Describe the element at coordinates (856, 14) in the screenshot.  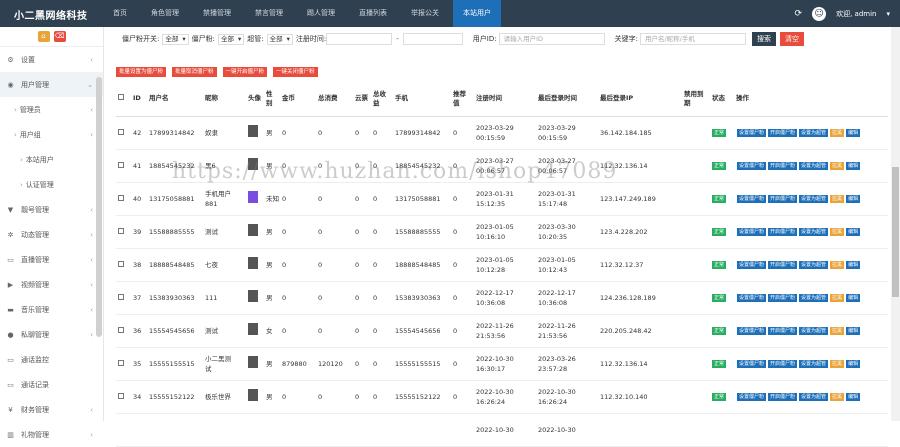
I see `user-menu: 欢迎, admin` at that location.